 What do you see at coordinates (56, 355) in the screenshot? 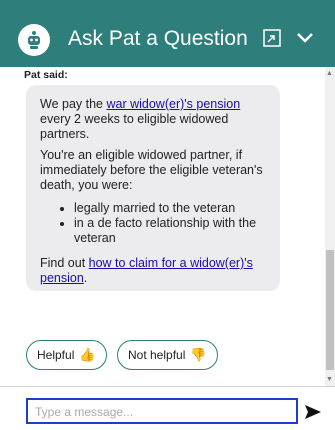
I see `helpful-label: Helpful` at bounding box center [56, 355].